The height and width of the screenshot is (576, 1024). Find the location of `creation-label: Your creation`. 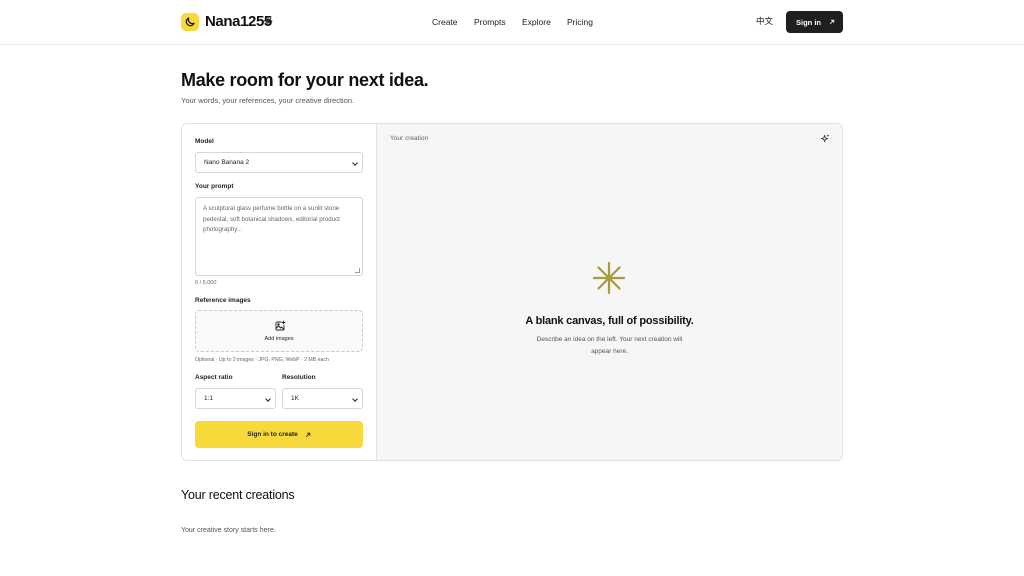

creation-label: Your creation is located at coordinates (409, 138).